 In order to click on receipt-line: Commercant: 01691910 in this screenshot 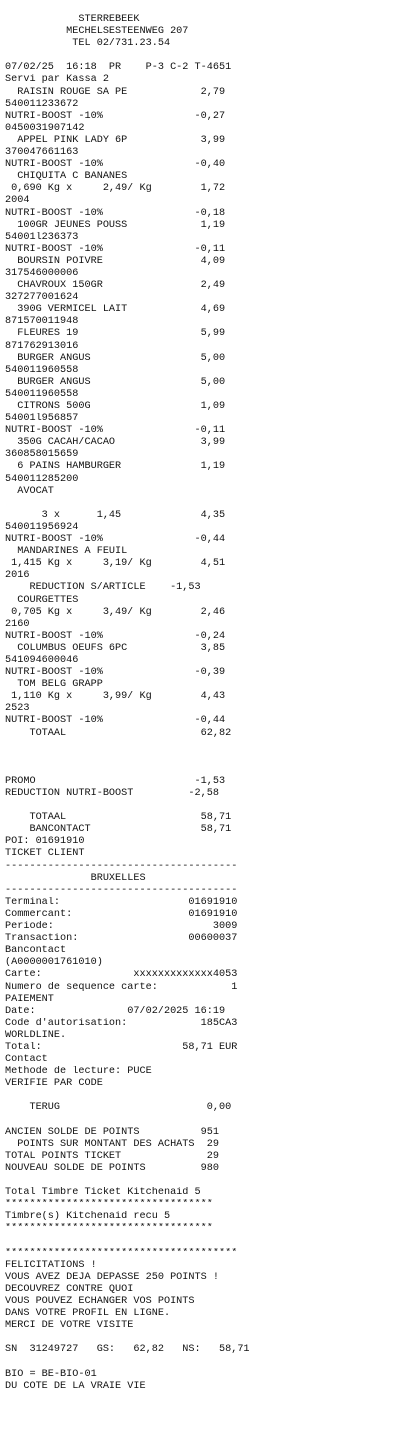, I will do `click(121, 914)`.